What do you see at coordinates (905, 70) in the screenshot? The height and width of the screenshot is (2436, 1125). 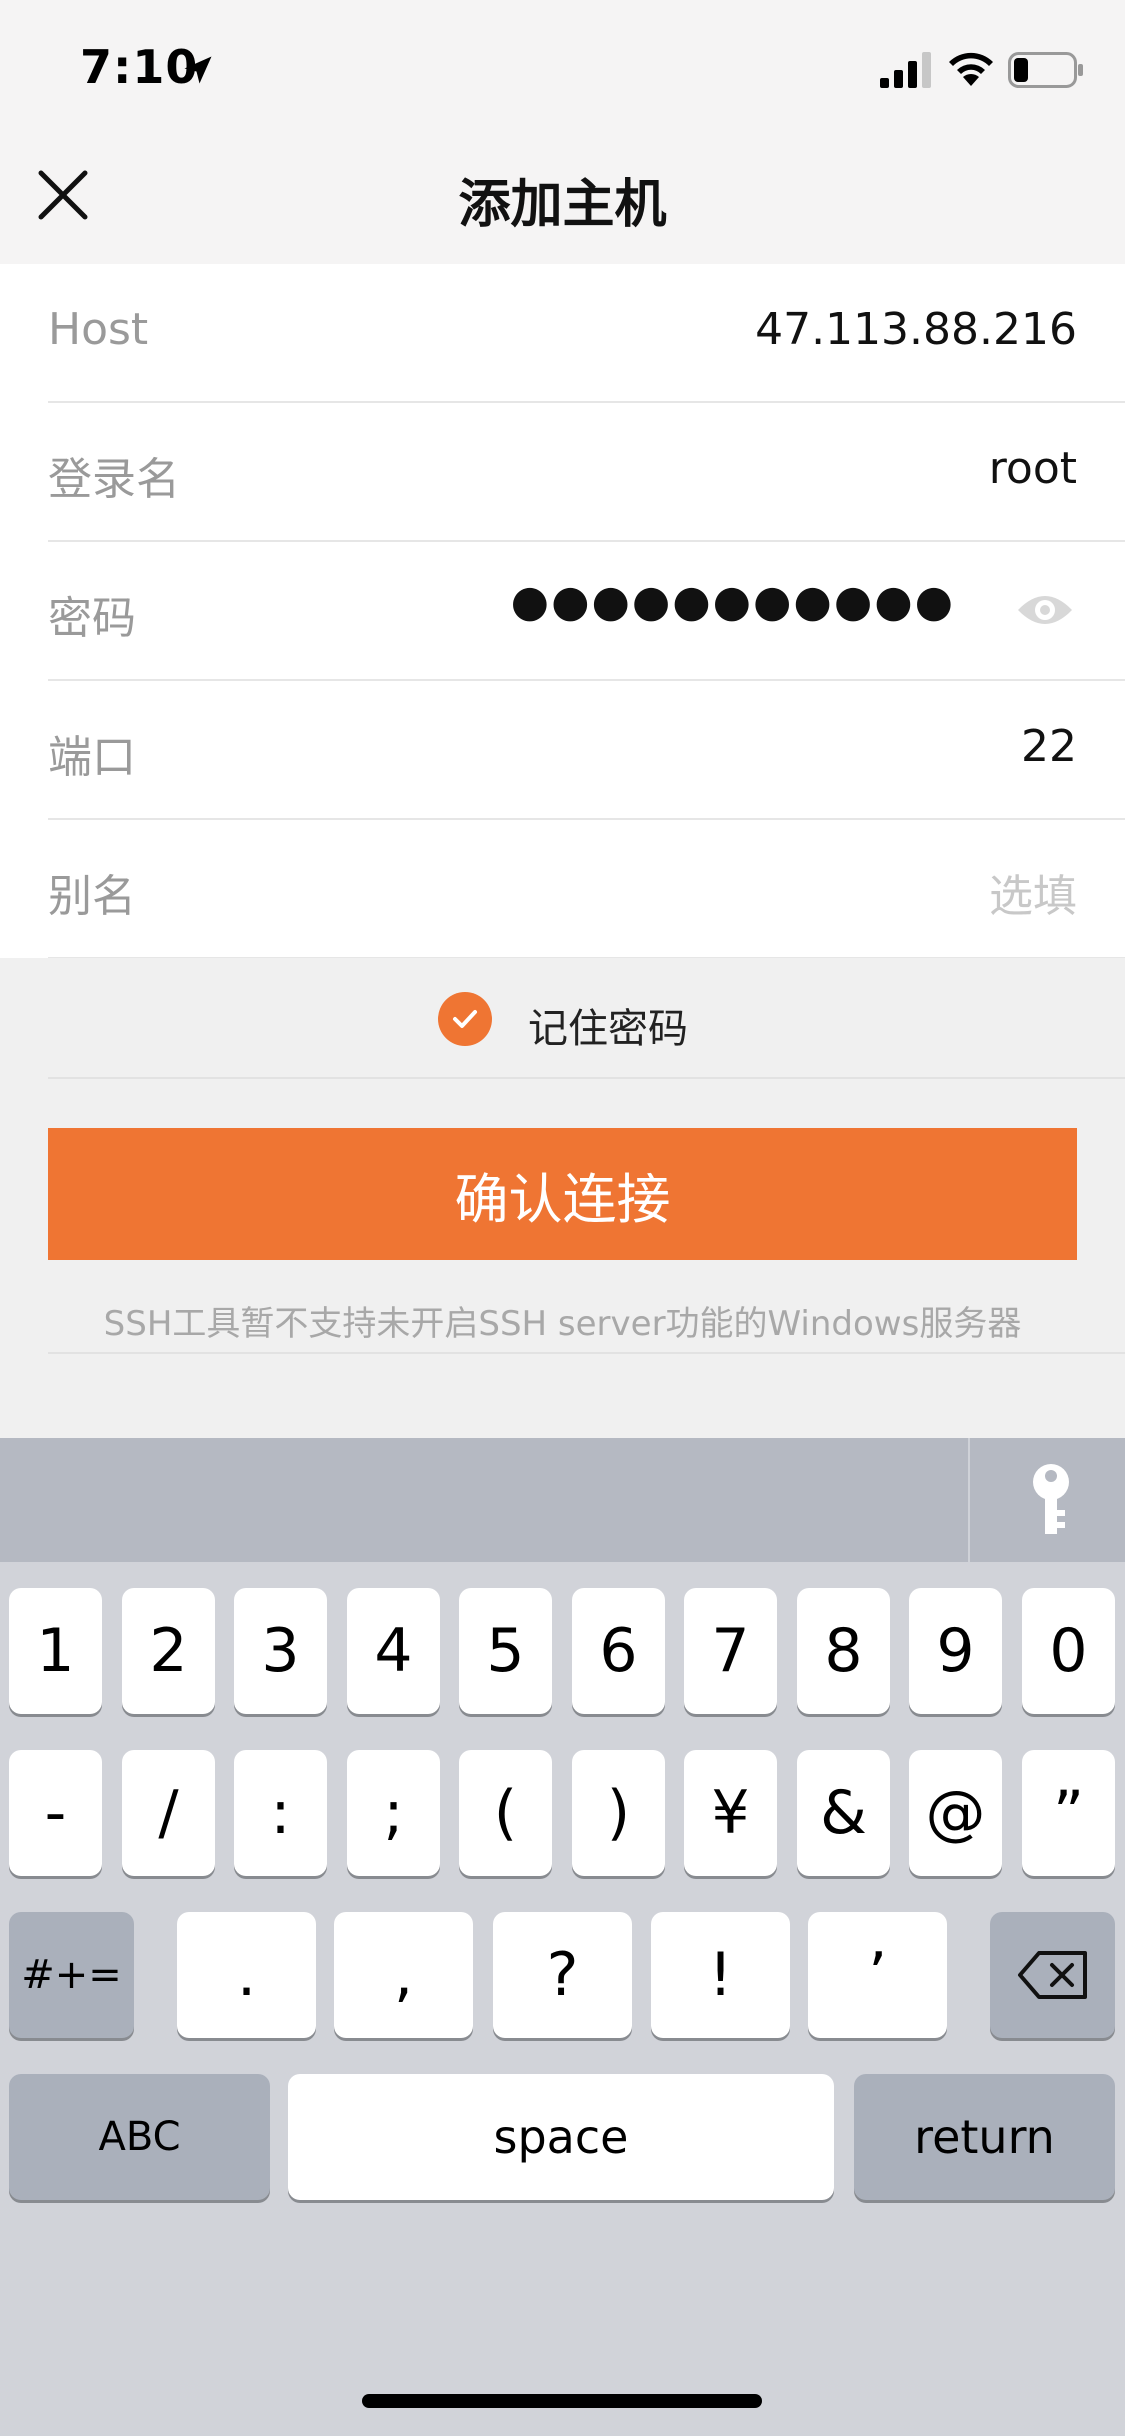 I see `cellular-signal-icon` at bounding box center [905, 70].